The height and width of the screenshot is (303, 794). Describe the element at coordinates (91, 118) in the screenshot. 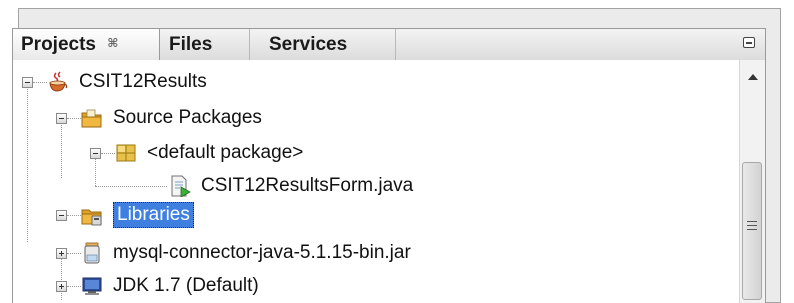

I see `source-folder-icon` at that location.